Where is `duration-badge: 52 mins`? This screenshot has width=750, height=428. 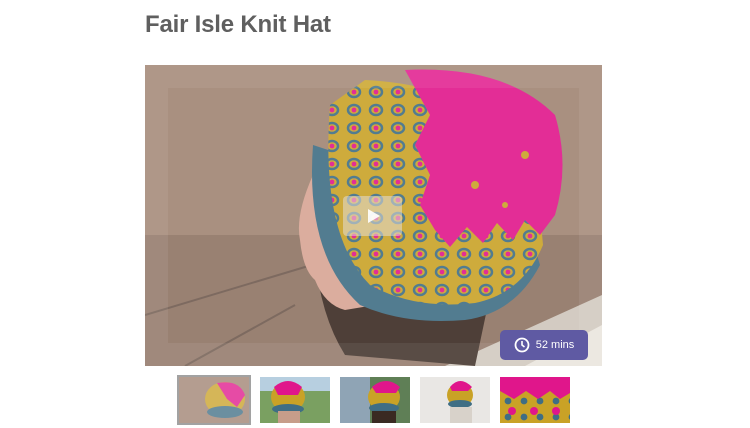
duration-badge: 52 mins is located at coordinates (544, 345).